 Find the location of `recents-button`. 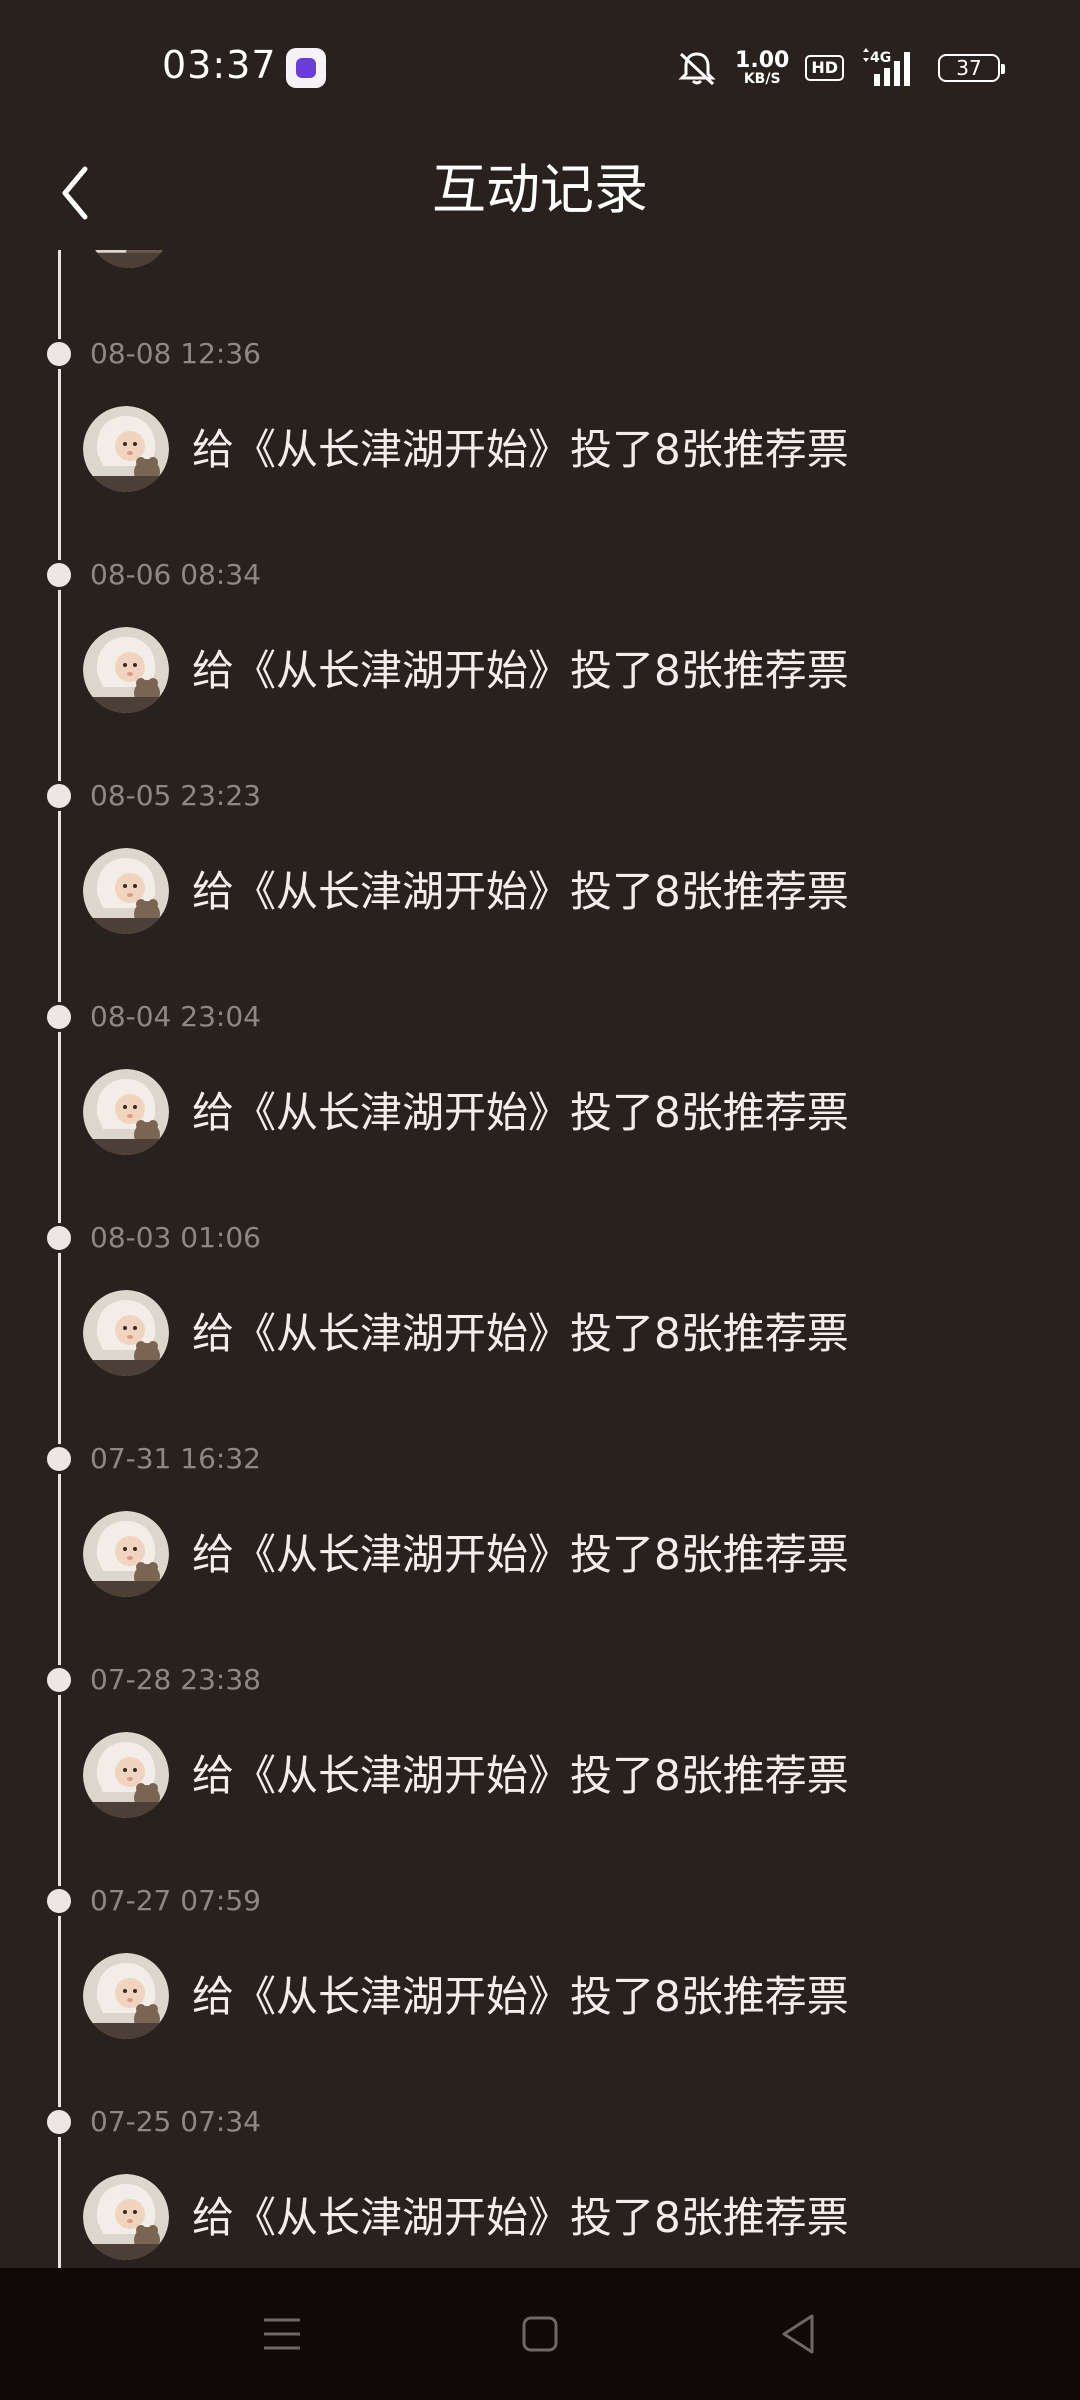

recents-button is located at coordinates (282, 2334).